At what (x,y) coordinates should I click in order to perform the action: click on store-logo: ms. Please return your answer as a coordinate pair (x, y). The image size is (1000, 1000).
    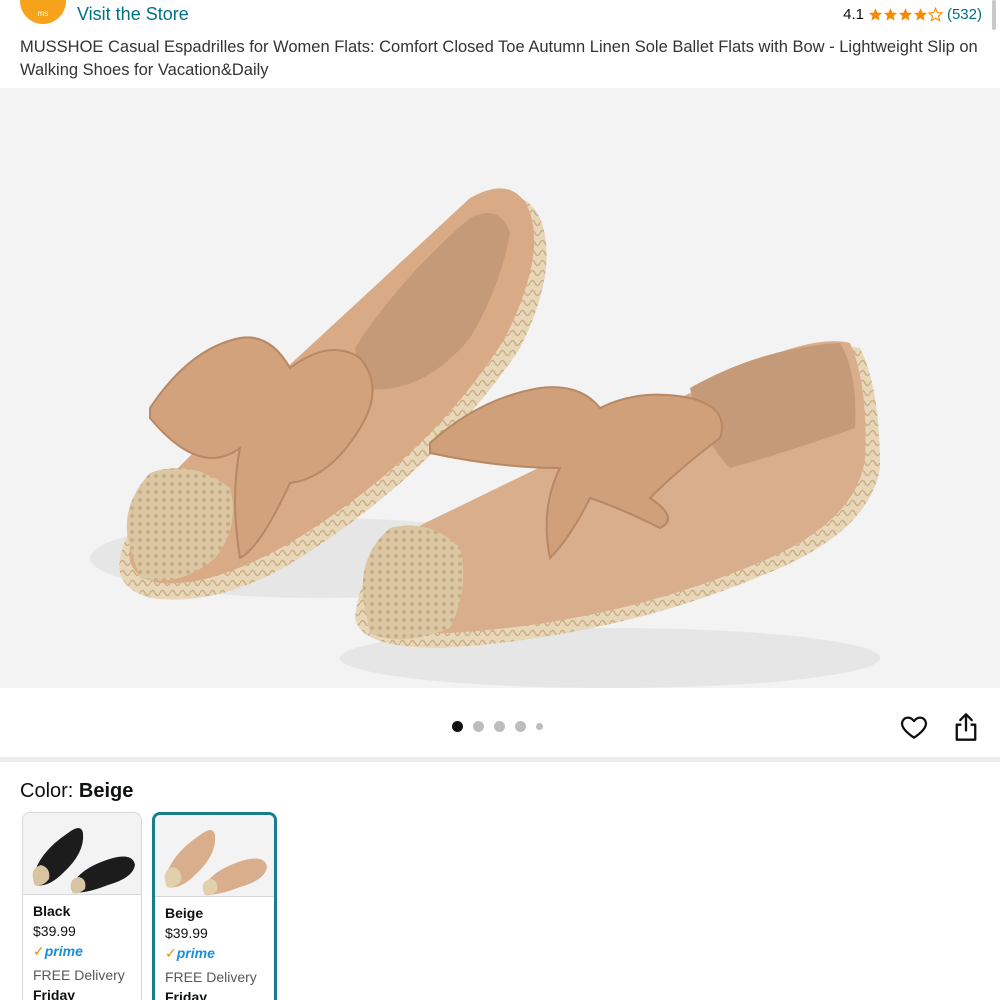
    Looking at the image, I should click on (43, 12).